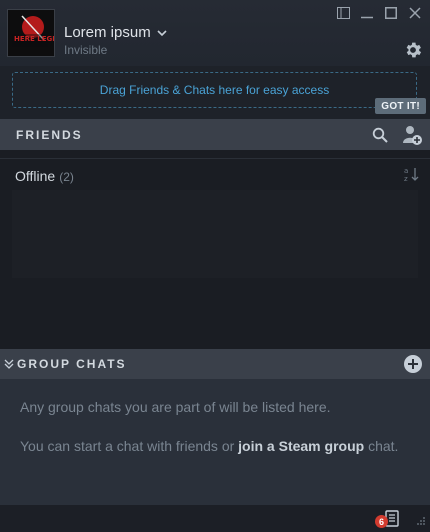 This screenshot has width=430, height=532. I want to click on got-it-button: GOT IT!, so click(400, 106).